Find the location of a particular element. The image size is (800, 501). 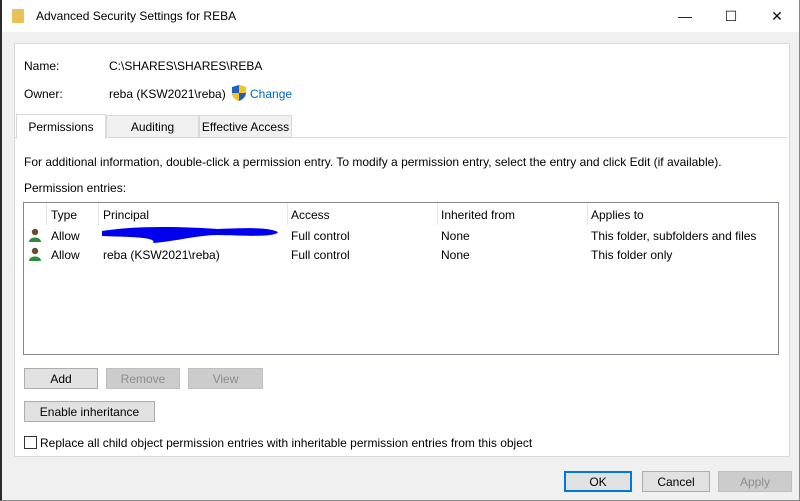

uac-shield-icon is located at coordinates (239, 93).